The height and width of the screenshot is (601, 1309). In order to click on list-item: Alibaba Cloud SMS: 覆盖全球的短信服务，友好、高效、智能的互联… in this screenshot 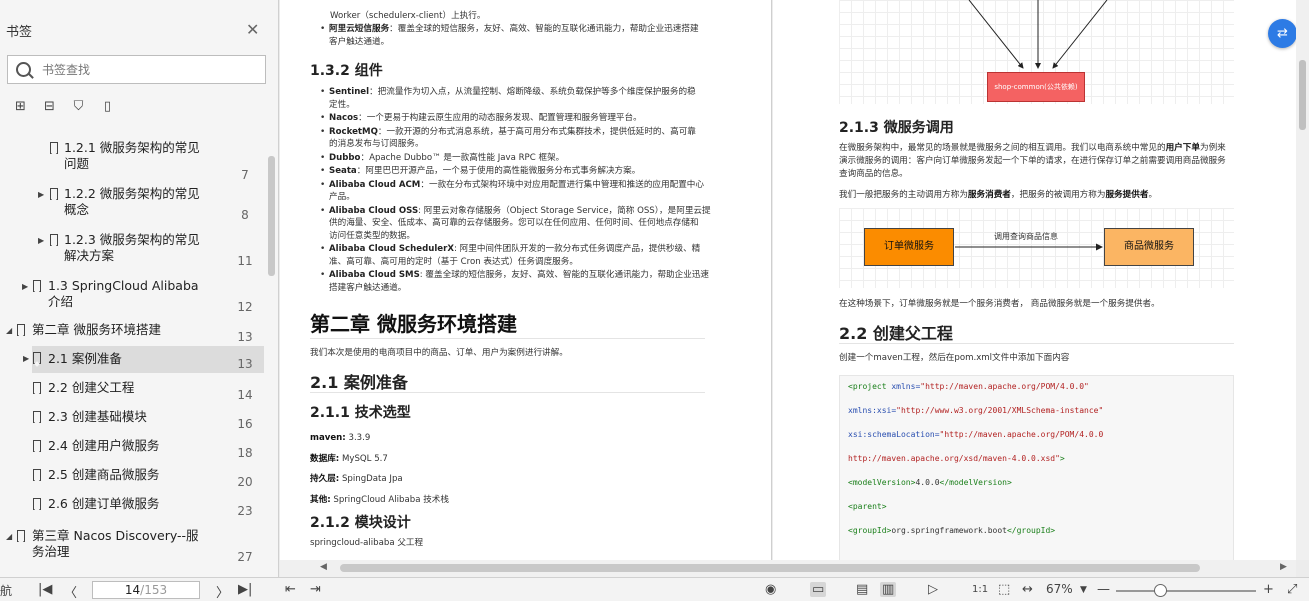, I will do `click(535, 281)`.